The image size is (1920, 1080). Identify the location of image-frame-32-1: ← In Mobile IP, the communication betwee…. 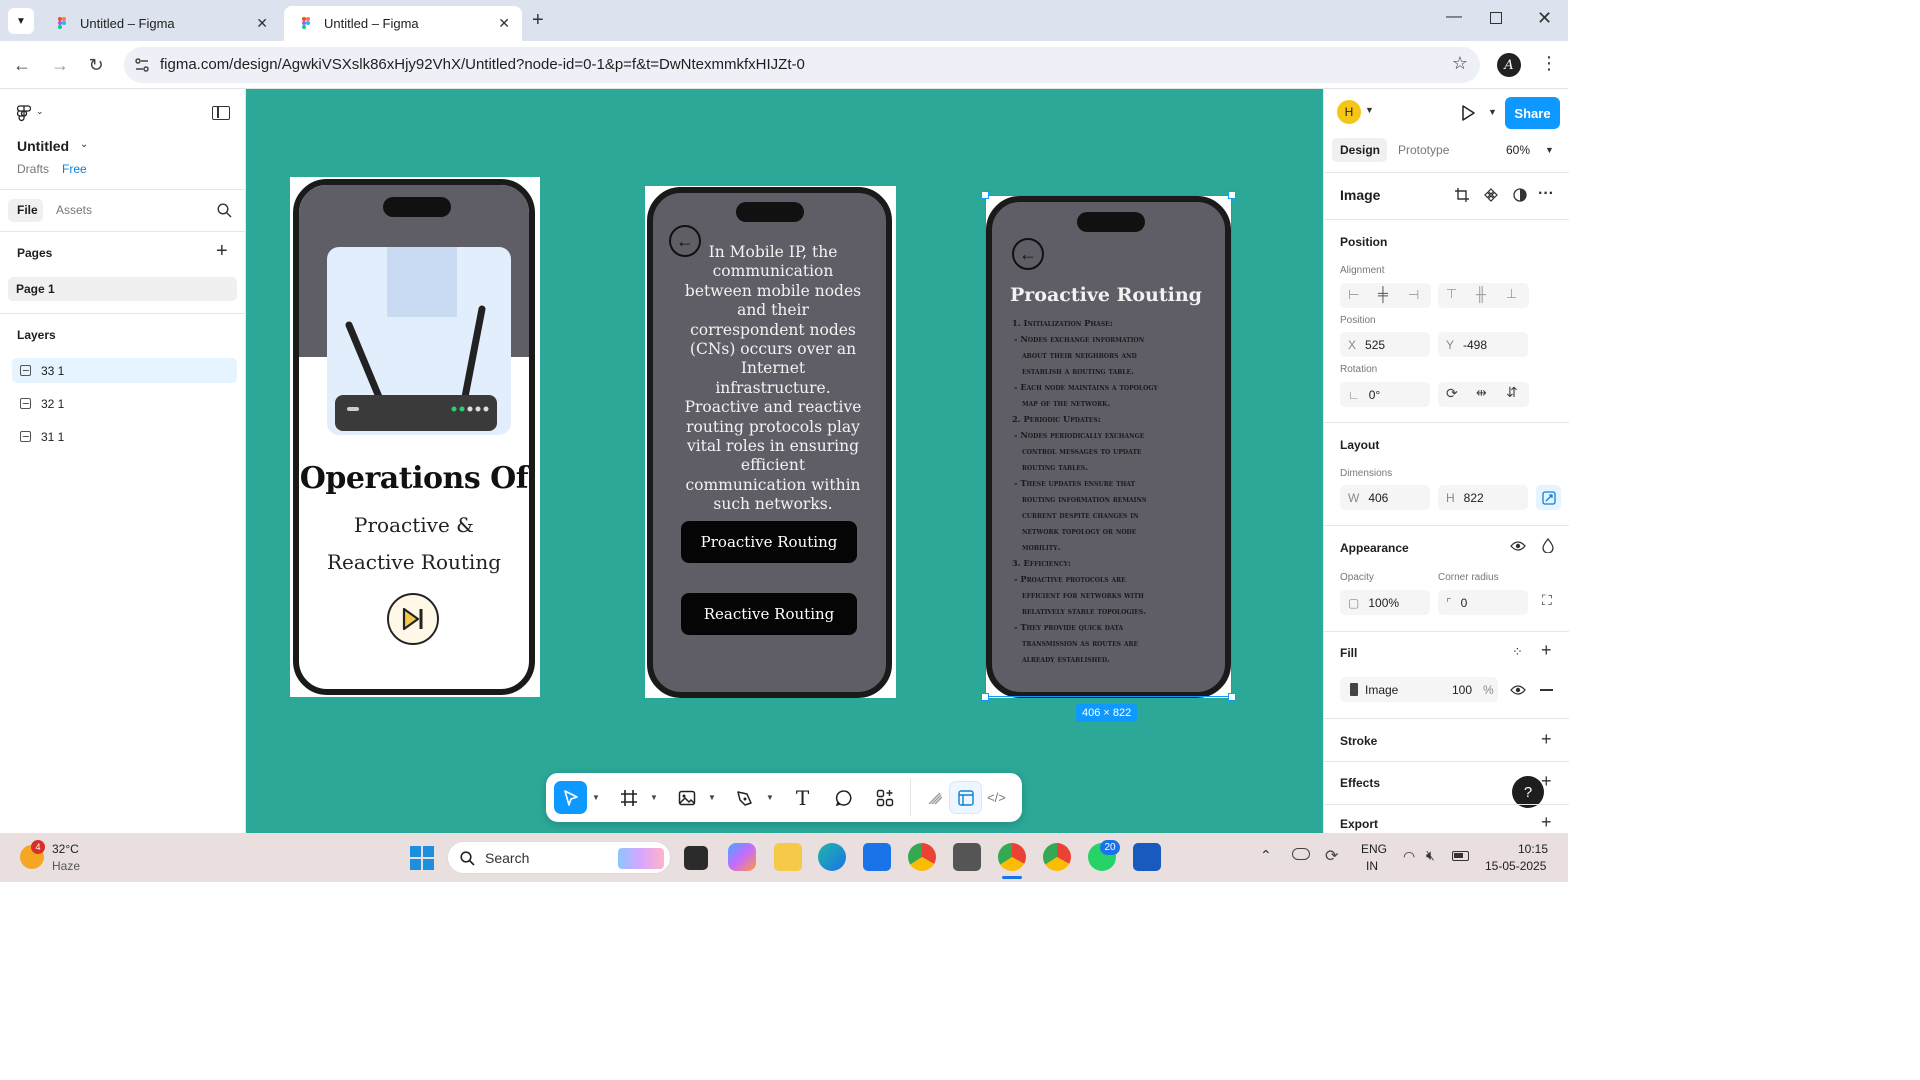
(770, 442).